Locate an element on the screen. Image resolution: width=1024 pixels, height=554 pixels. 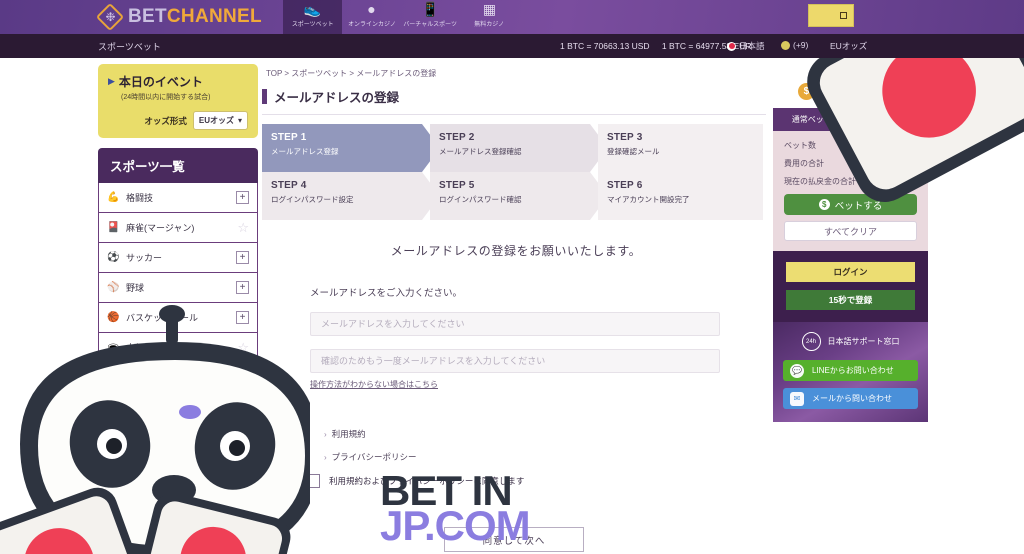
odds-format-row: オッズ形式 EUオッズ ▾ is located at coordinates (178, 120).